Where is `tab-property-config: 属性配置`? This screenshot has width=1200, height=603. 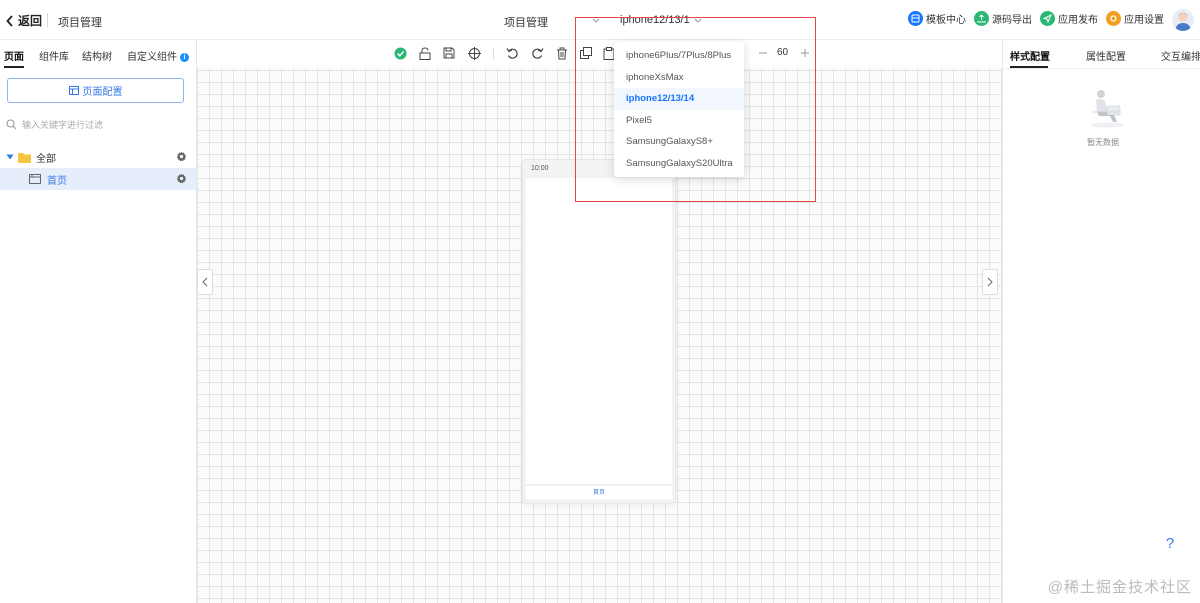
tab-property-config: 属性配置 is located at coordinates (1106, 55).